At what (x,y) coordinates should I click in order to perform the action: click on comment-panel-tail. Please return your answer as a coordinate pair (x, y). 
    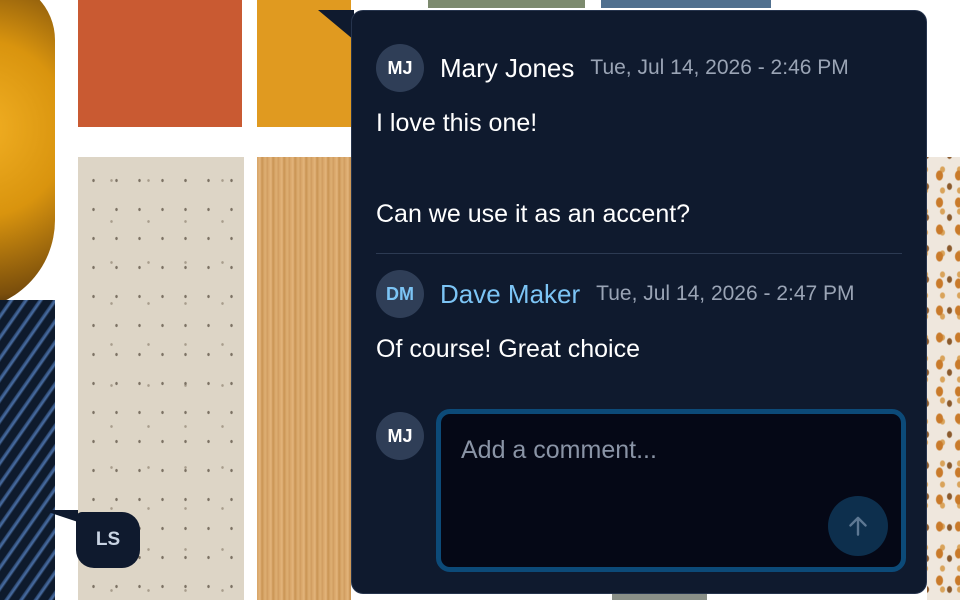
    Looking at the image, I should click on (336, 25).